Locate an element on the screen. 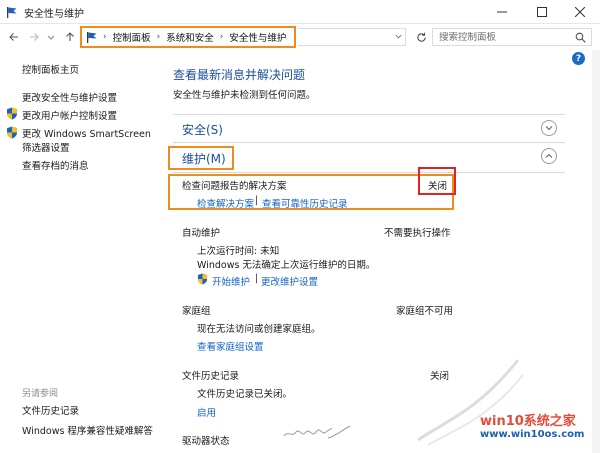 Image resolution: width=600 pixels, height=453 pixels. sidebar-item-compat-troubleshooter: Windows 程序兼容性疑难解答 is located at coordinates (87, 430).